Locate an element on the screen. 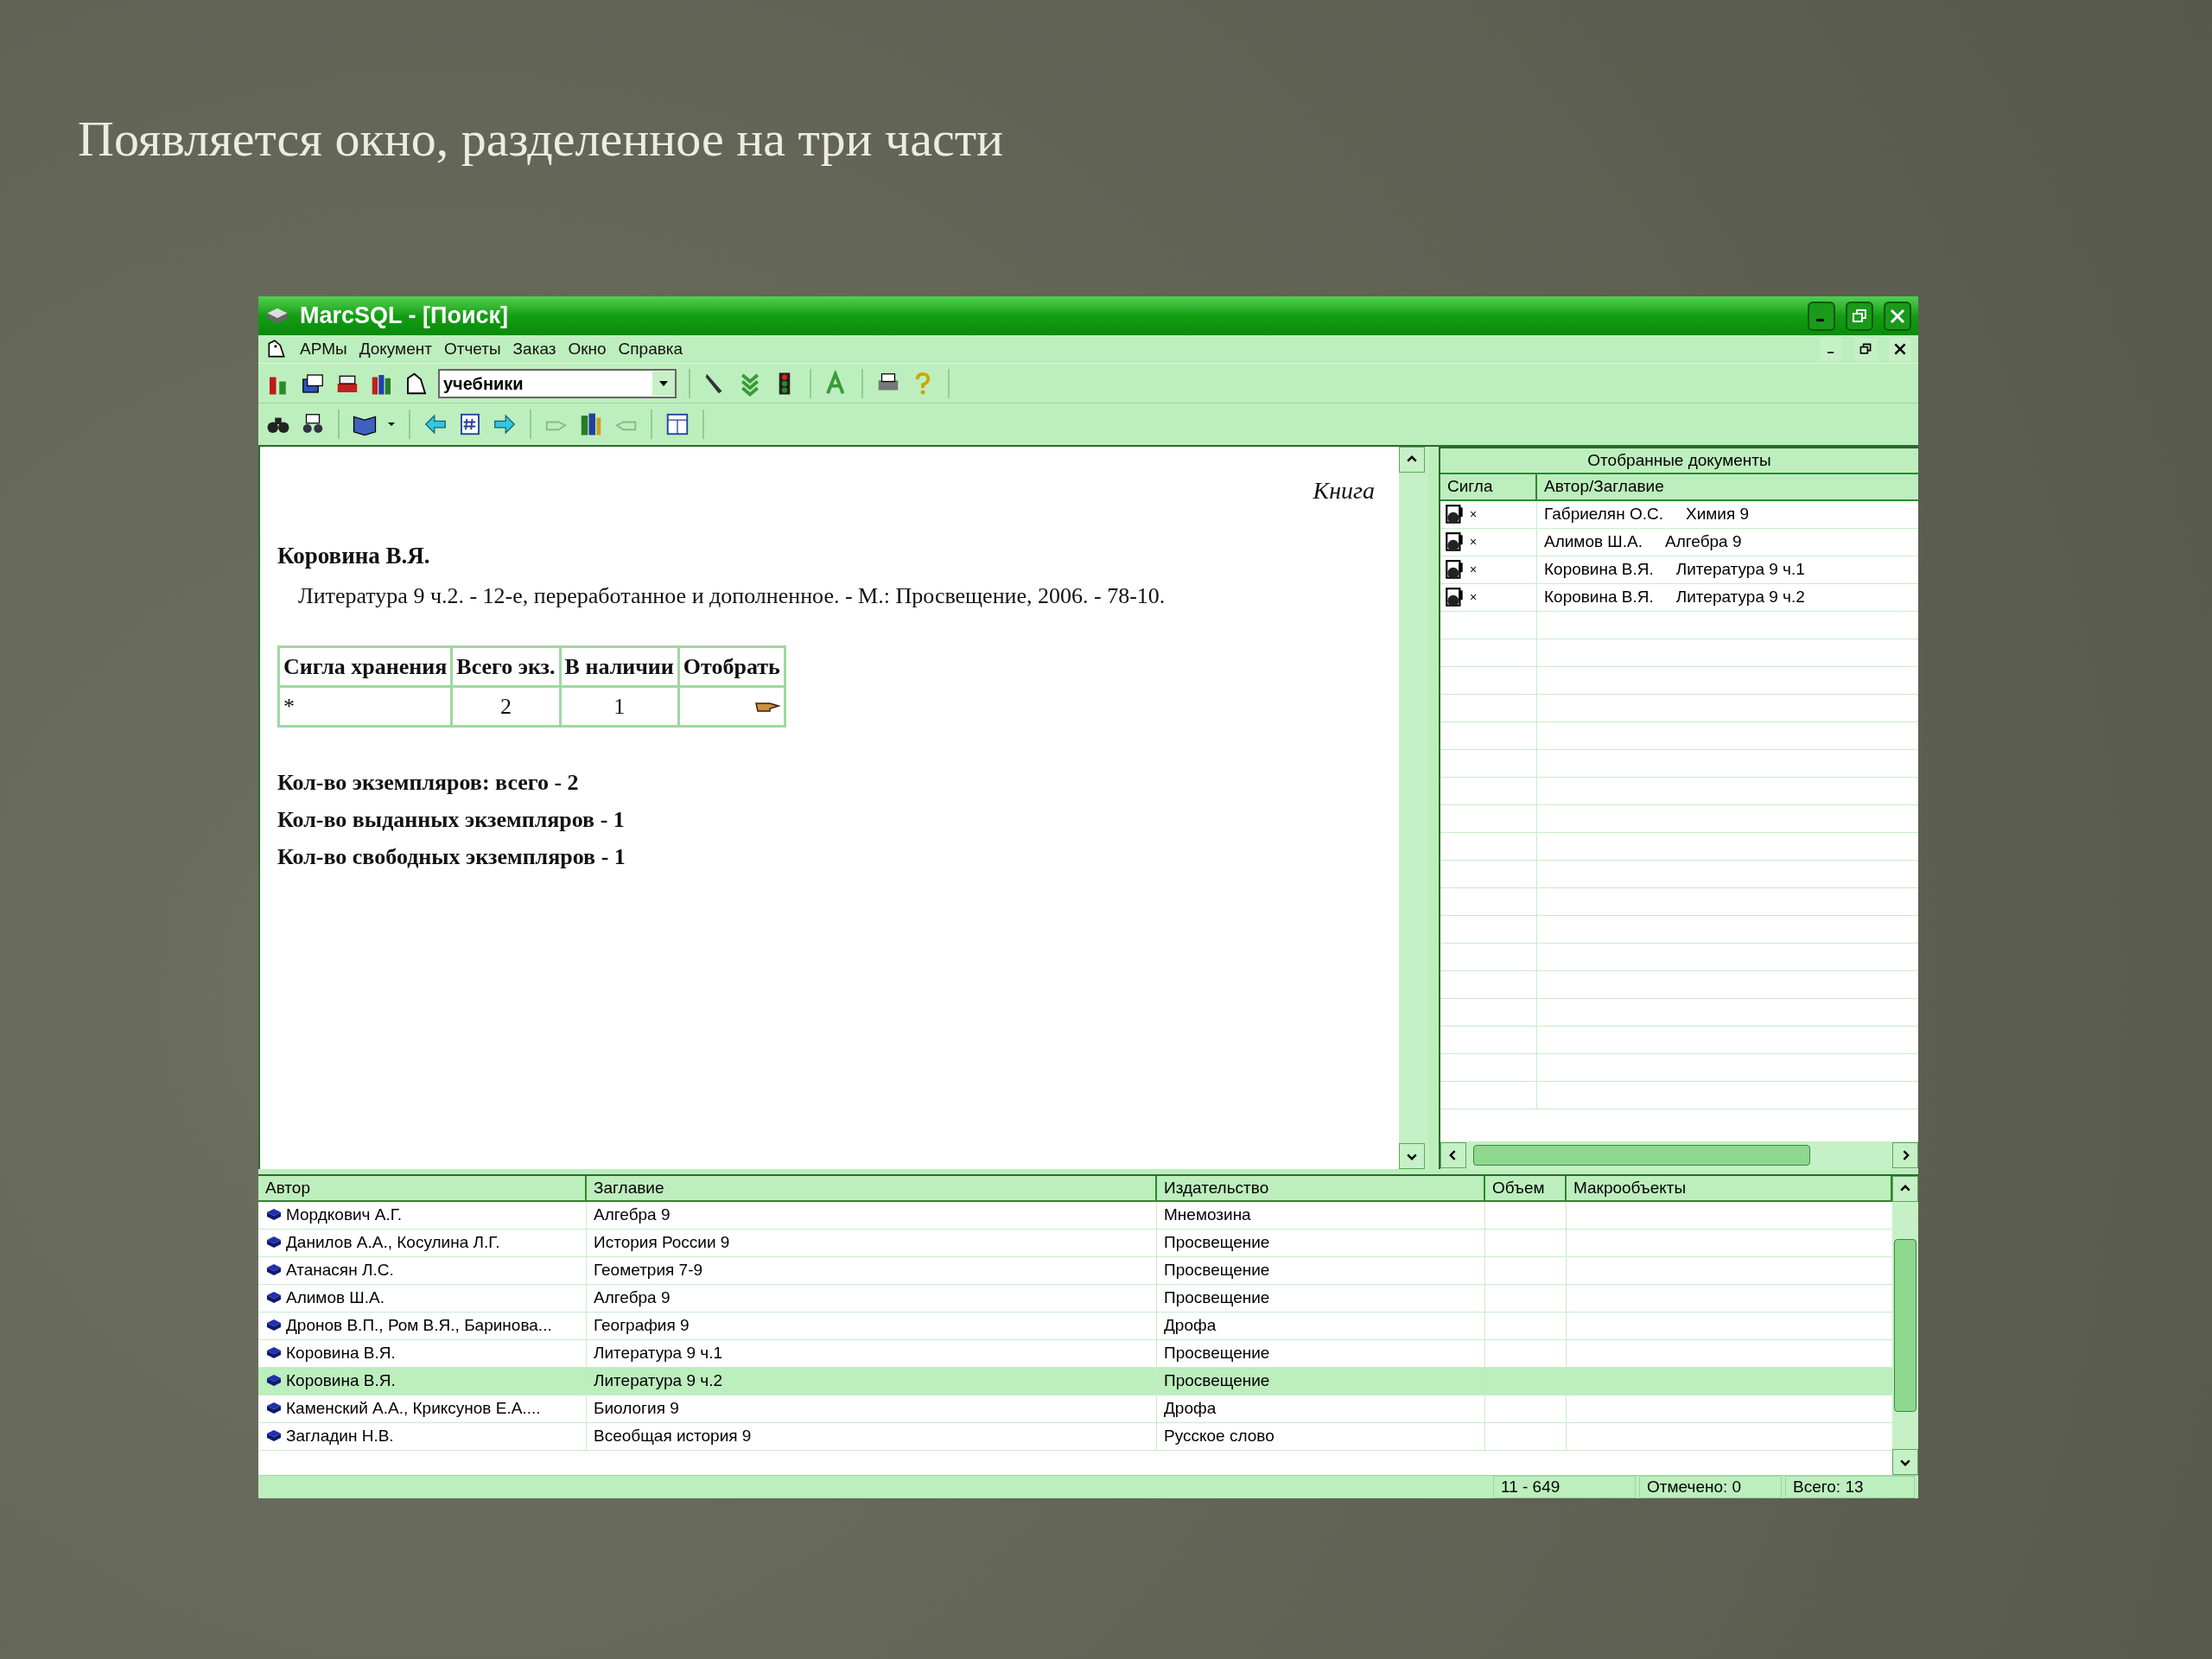 The image size is (2212, 1659). menu-item: Справка is located at coordinates (650, 349).